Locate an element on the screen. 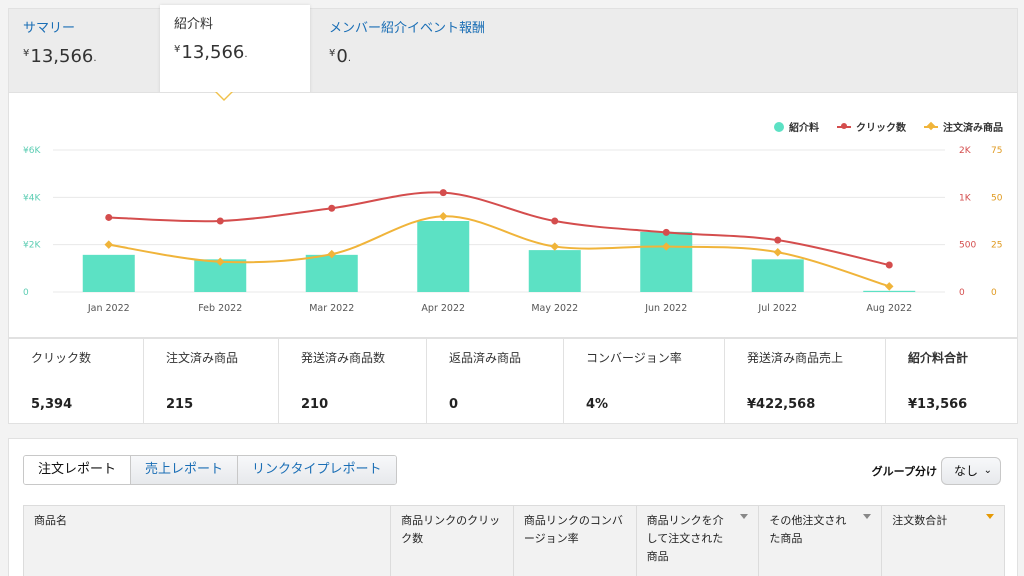 The width and height of the screenshot is (1024, 576). x-tick-label: Apr 2022 is located at coordinates (443, 308).